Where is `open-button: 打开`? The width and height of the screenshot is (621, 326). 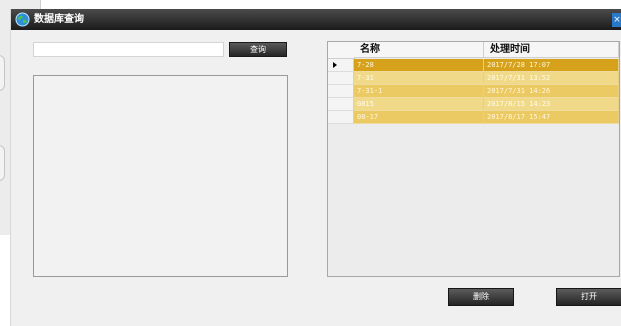 open-button: 打开 is located at coordinates (588, 297).